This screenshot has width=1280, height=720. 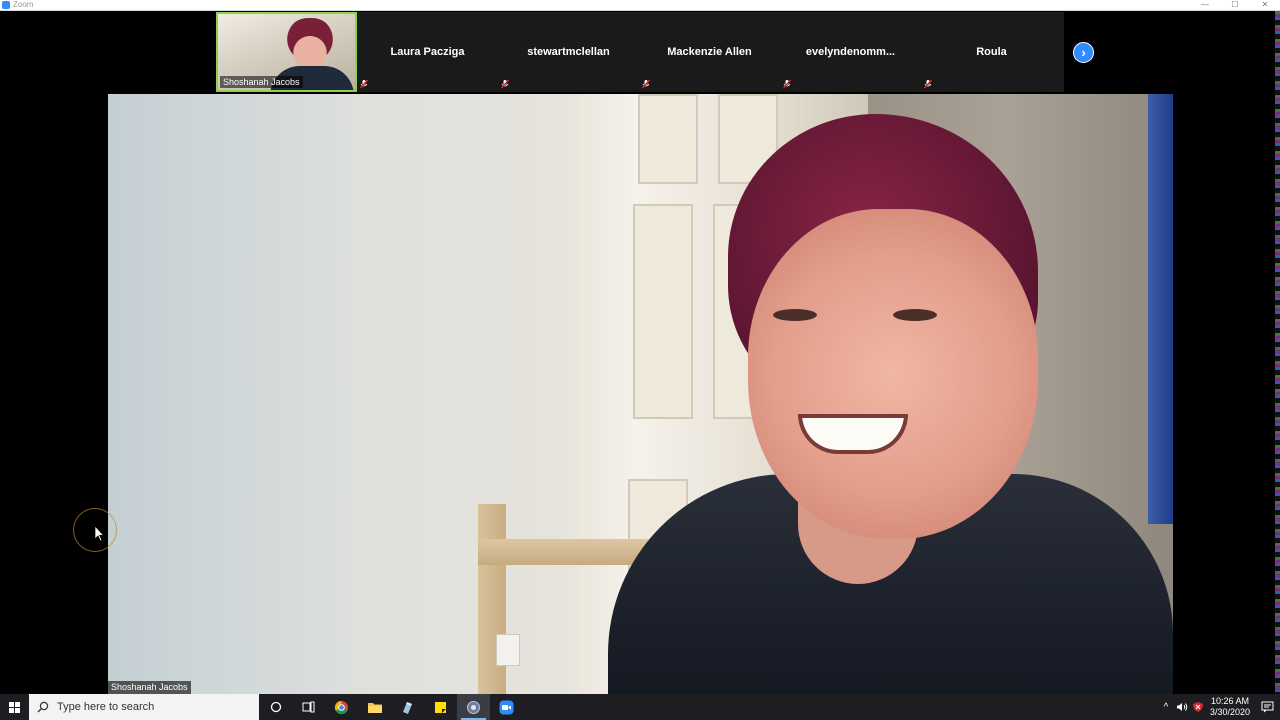 I want to click on app-icon, so click(x=407, y=707).